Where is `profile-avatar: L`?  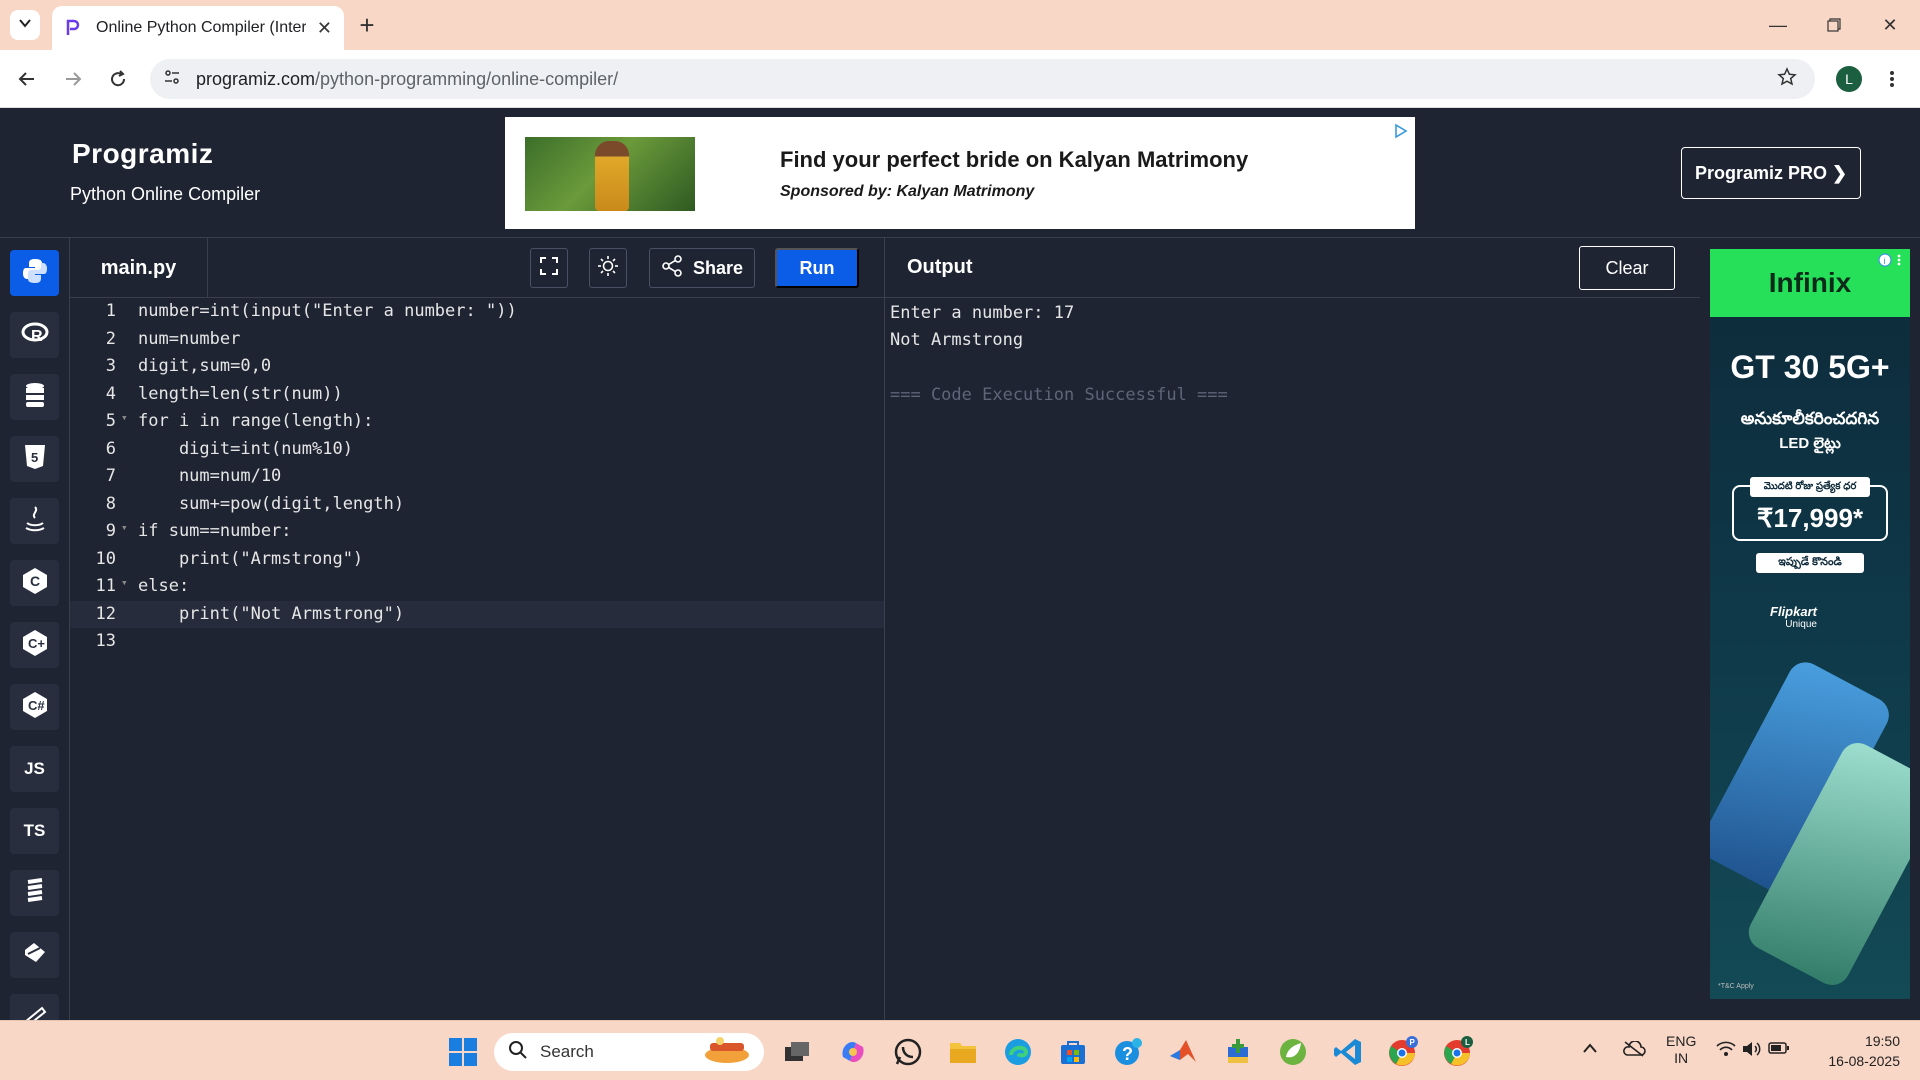
profile-avatar: L is located at coordinates (1849, 79).